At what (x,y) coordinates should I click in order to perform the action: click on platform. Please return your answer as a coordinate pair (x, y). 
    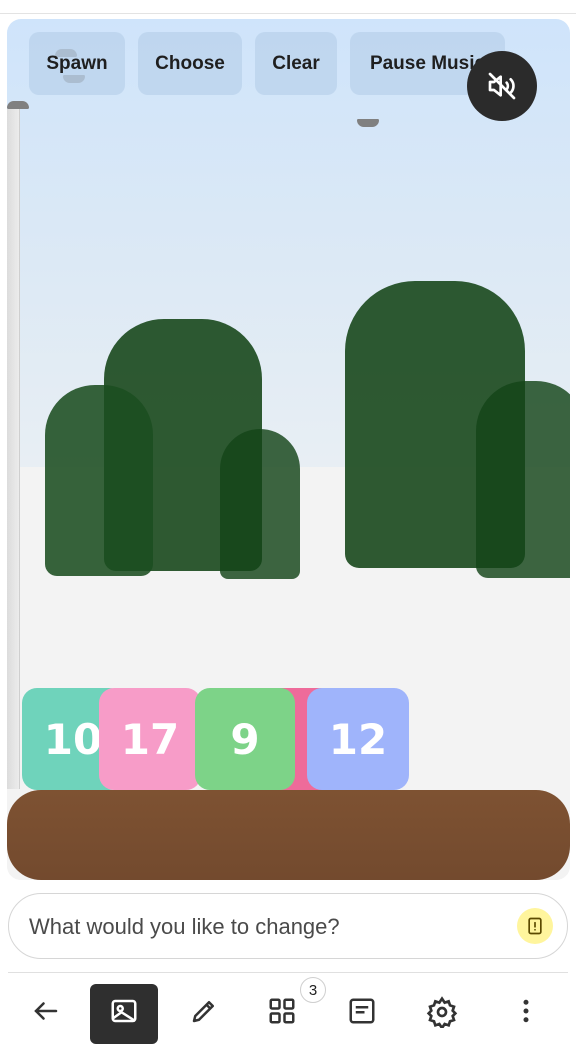
    Looking at the image, I should click on (288, 835).